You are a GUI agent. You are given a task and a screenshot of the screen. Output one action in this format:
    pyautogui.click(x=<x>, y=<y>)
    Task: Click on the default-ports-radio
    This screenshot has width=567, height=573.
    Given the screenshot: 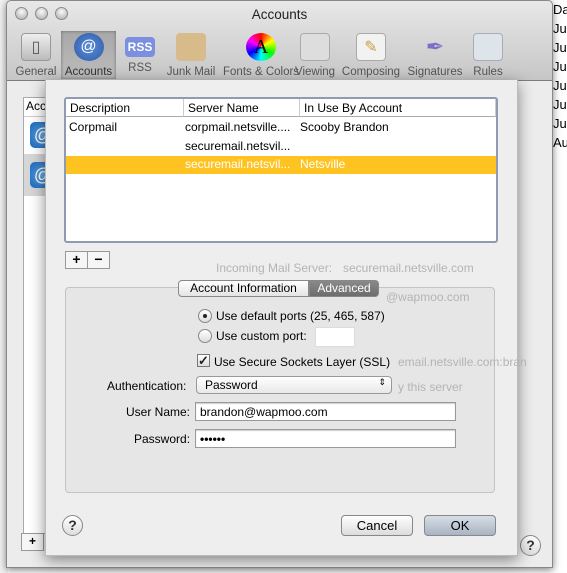 What is the action you would take?
    pyautogui.click(x=205, y=316)
    